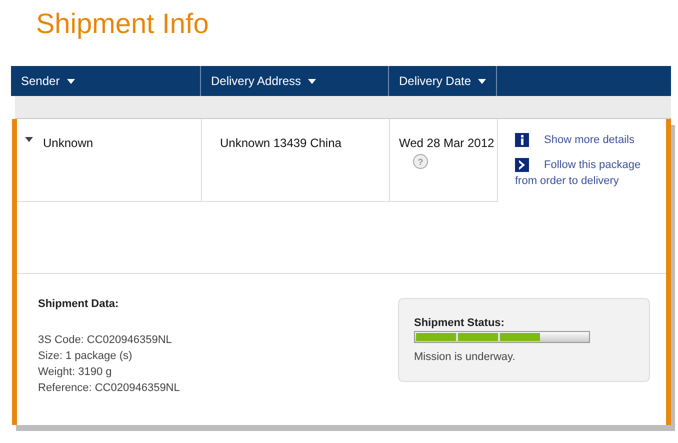 The image size is (678, 443). I want to click on column-header: Sender, so click(48, 81).